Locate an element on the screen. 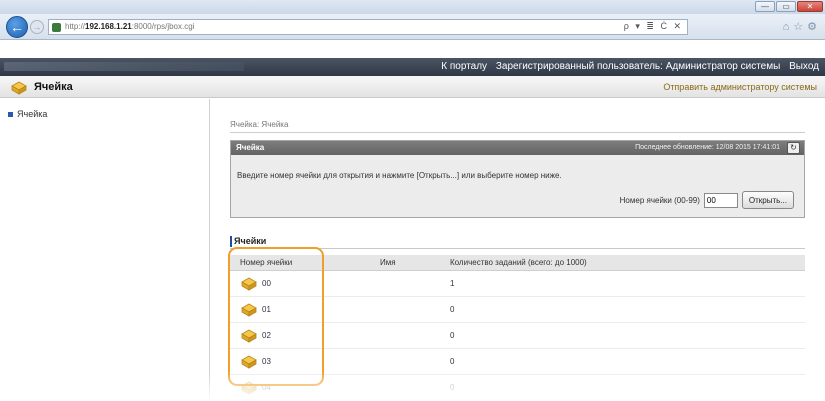  star-icon: ☆ is located at coordinates (800, 27).